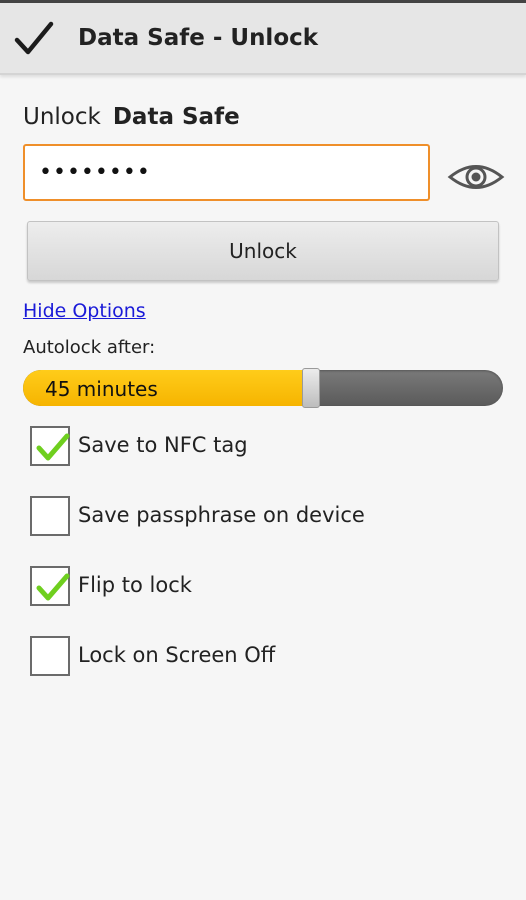 The image size is (526, 900). What do you see at coordinates (198, 38) in the screenshot?
I see `page-title: Data Safe - Unlock` at bounding box center [198, 38].